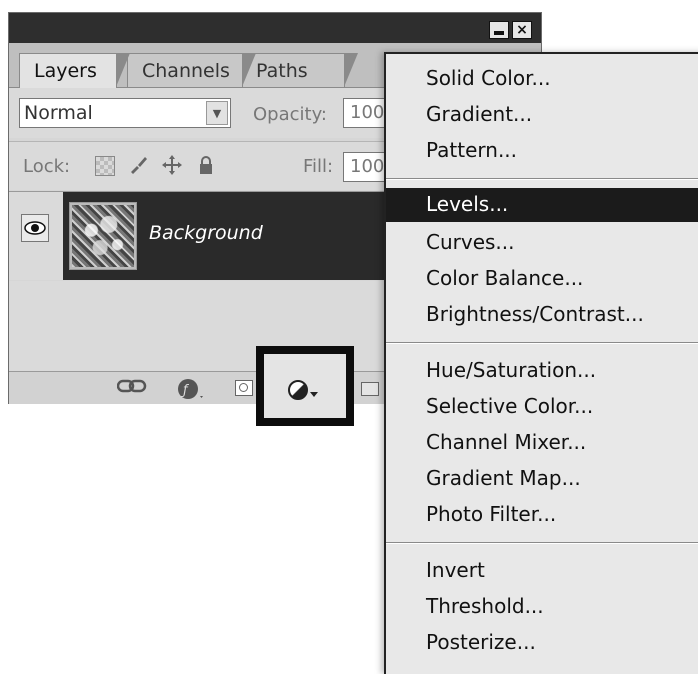 The image size is (698, 674). I want to click on new-group-folder-icon, so click(370, 389).